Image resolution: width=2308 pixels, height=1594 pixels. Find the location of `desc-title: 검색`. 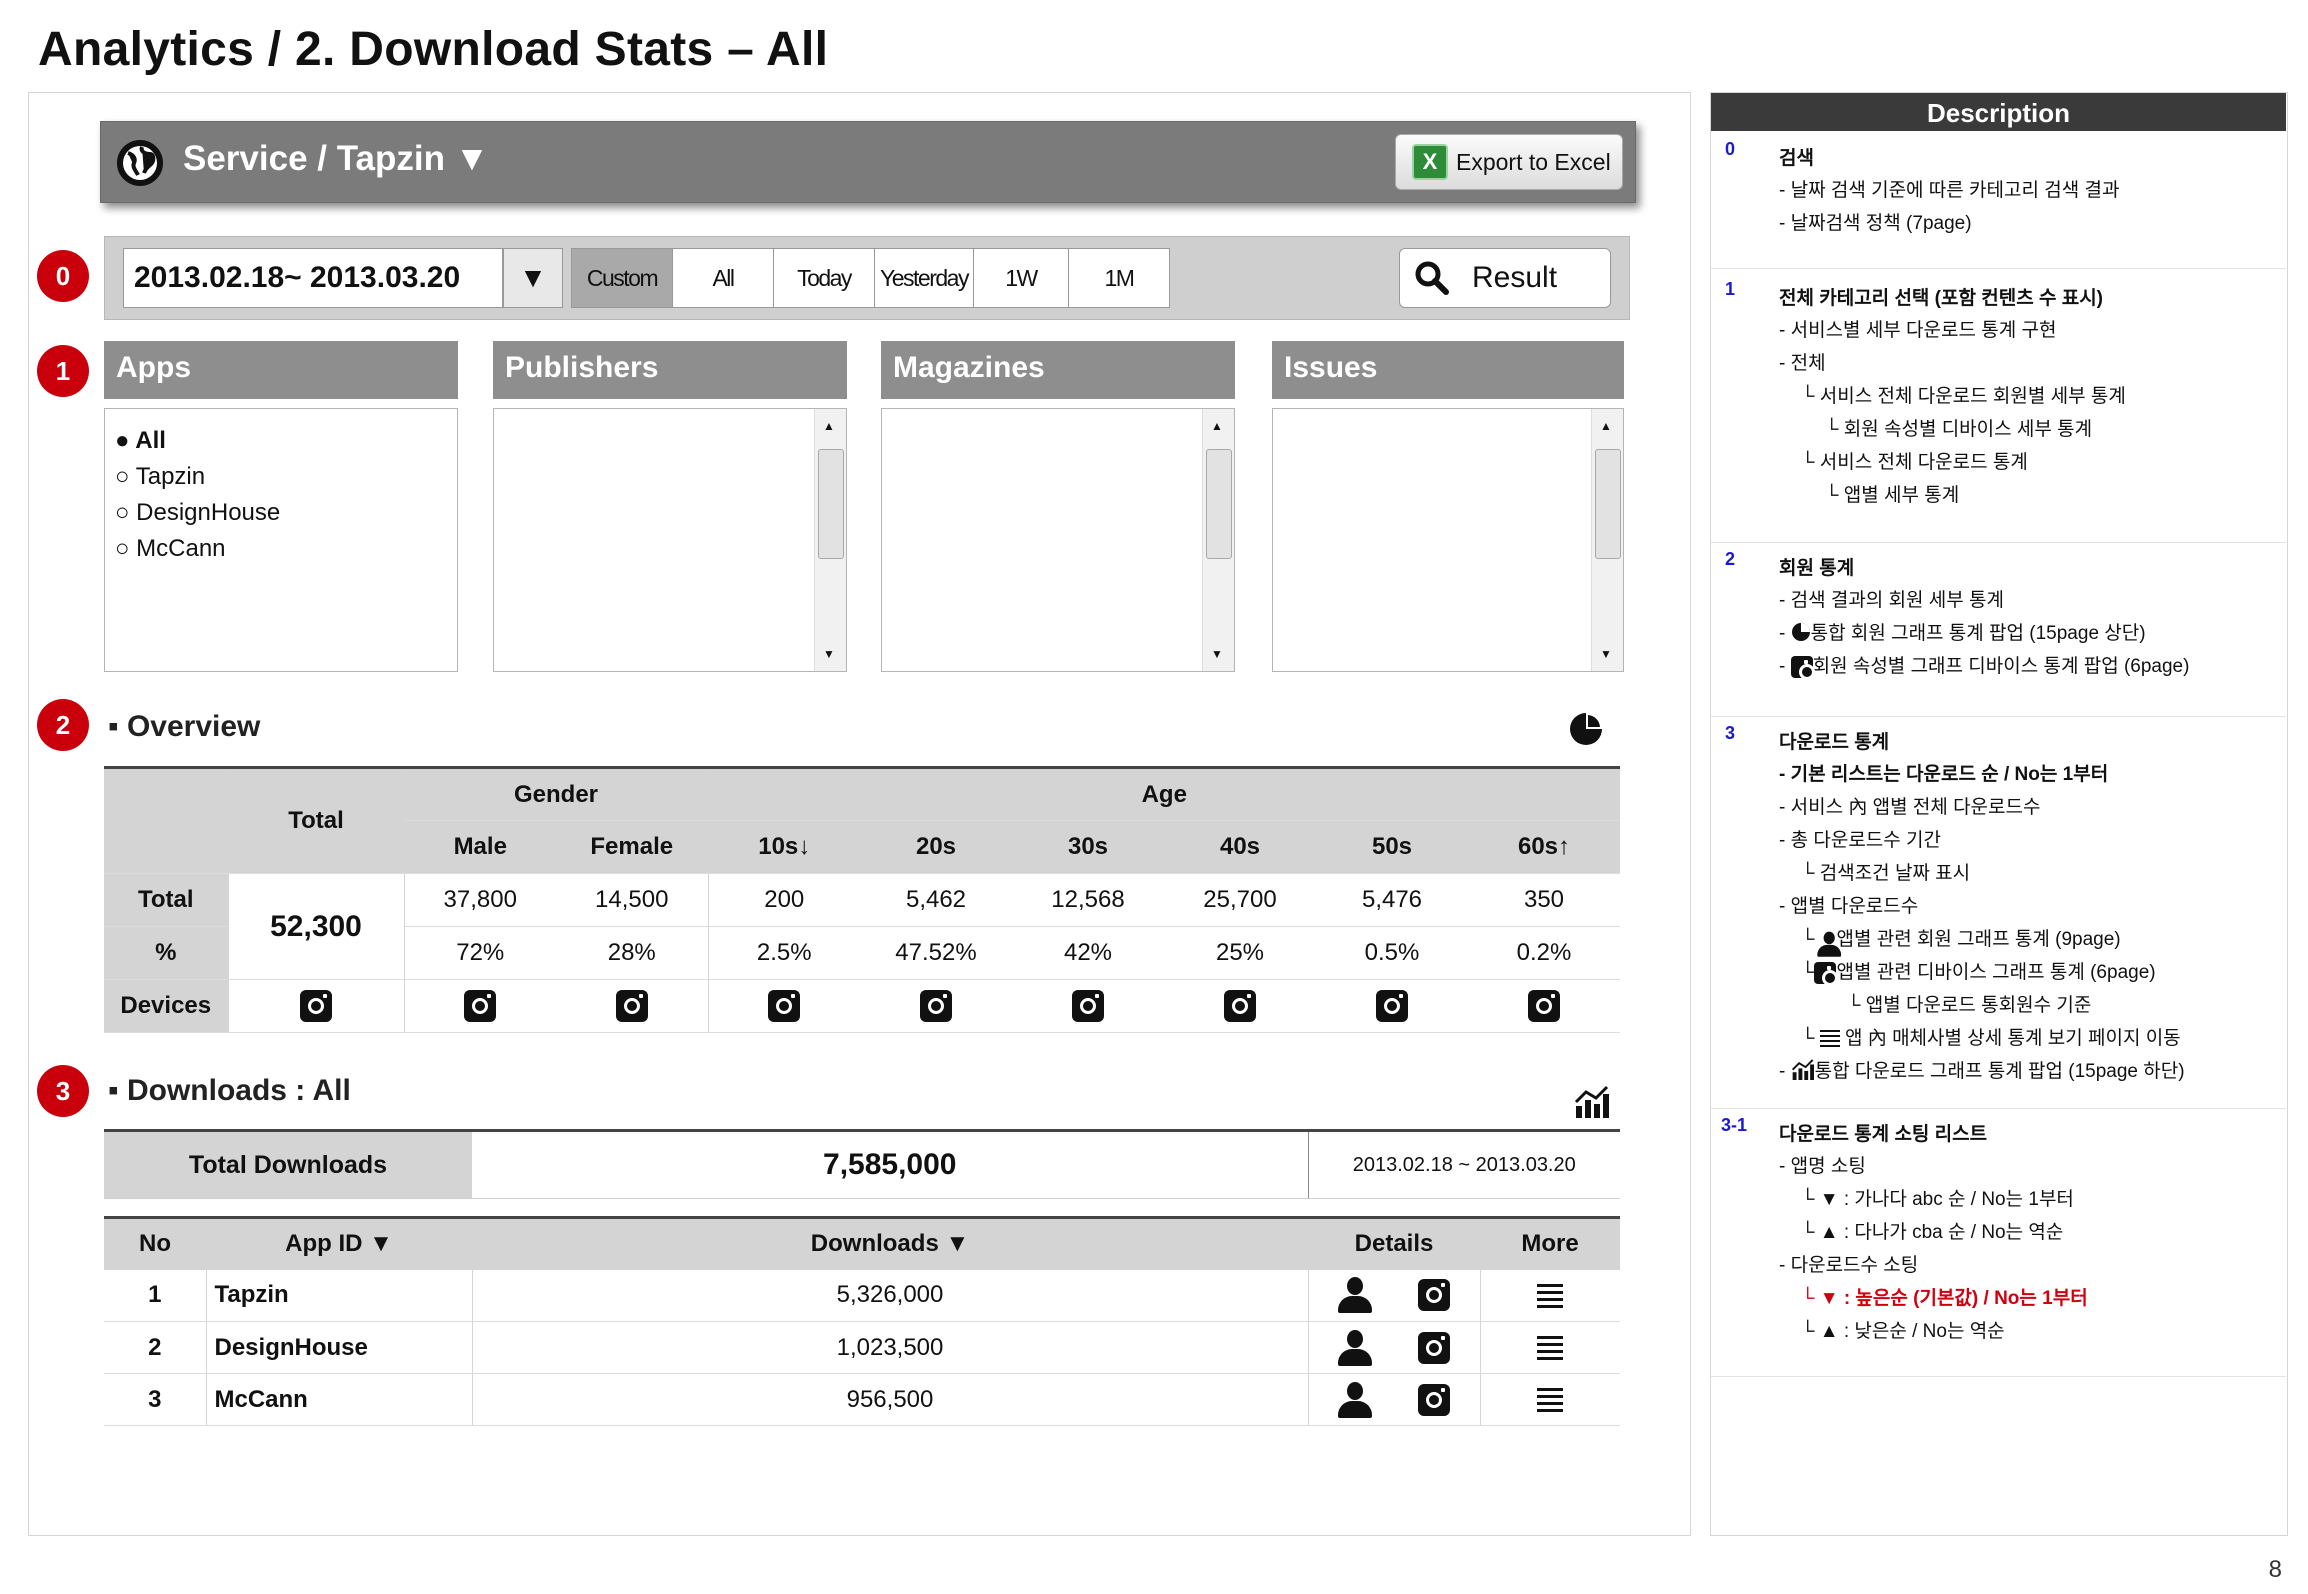

desc-title: 검색 is located at coordinates (1796, 158).